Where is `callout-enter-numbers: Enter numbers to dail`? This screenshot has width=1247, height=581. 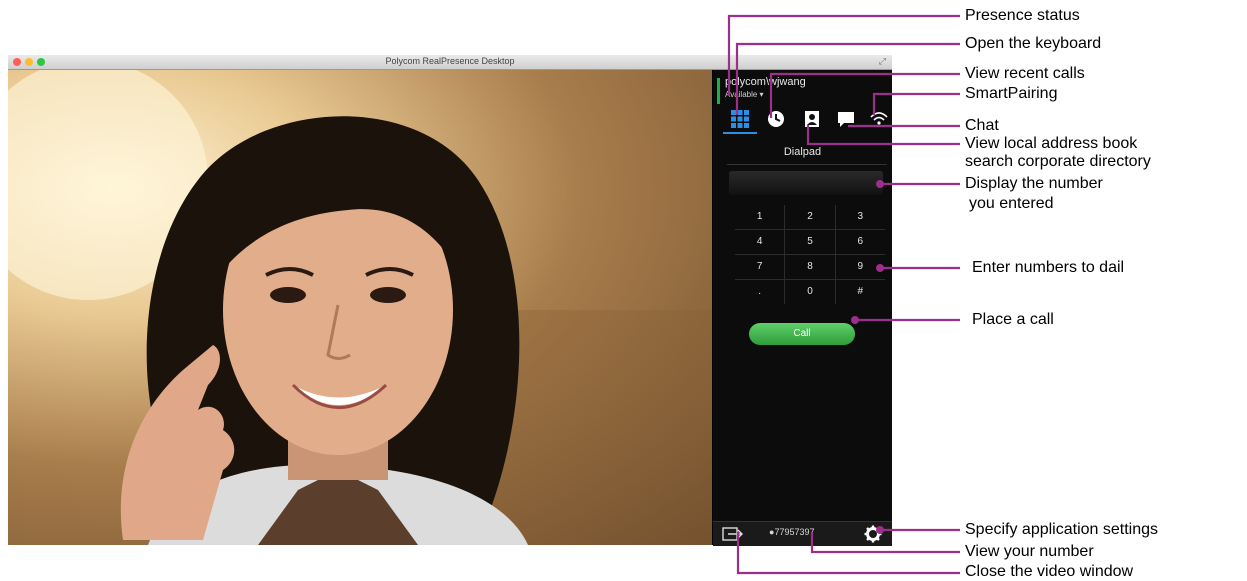 callout-enter-numbers: Enter numbers to dail is located at coordinates (1048, 267).